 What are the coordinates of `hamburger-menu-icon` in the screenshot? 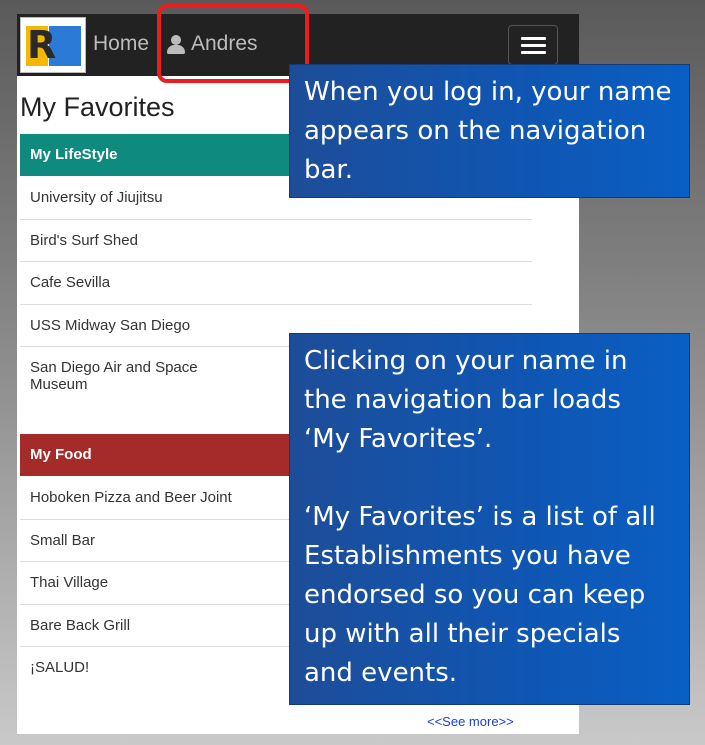 It's located at (533, 45).